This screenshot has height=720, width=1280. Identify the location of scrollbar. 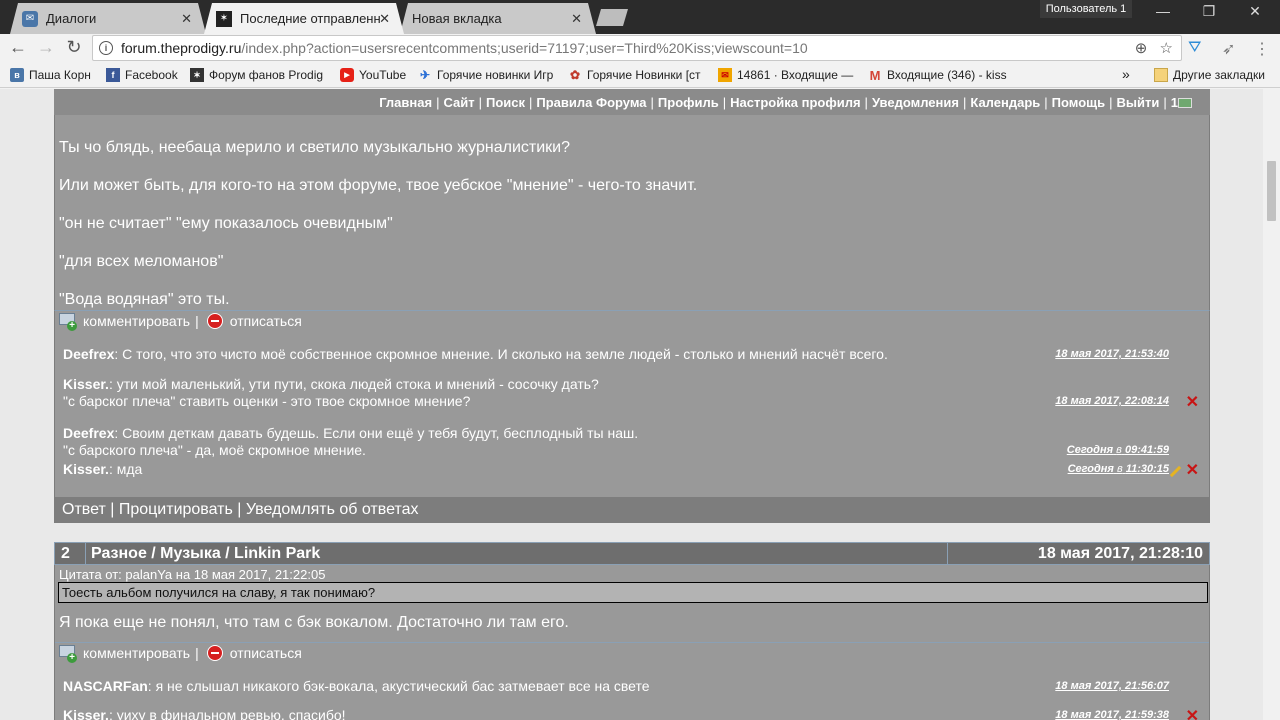
(1271, 404).